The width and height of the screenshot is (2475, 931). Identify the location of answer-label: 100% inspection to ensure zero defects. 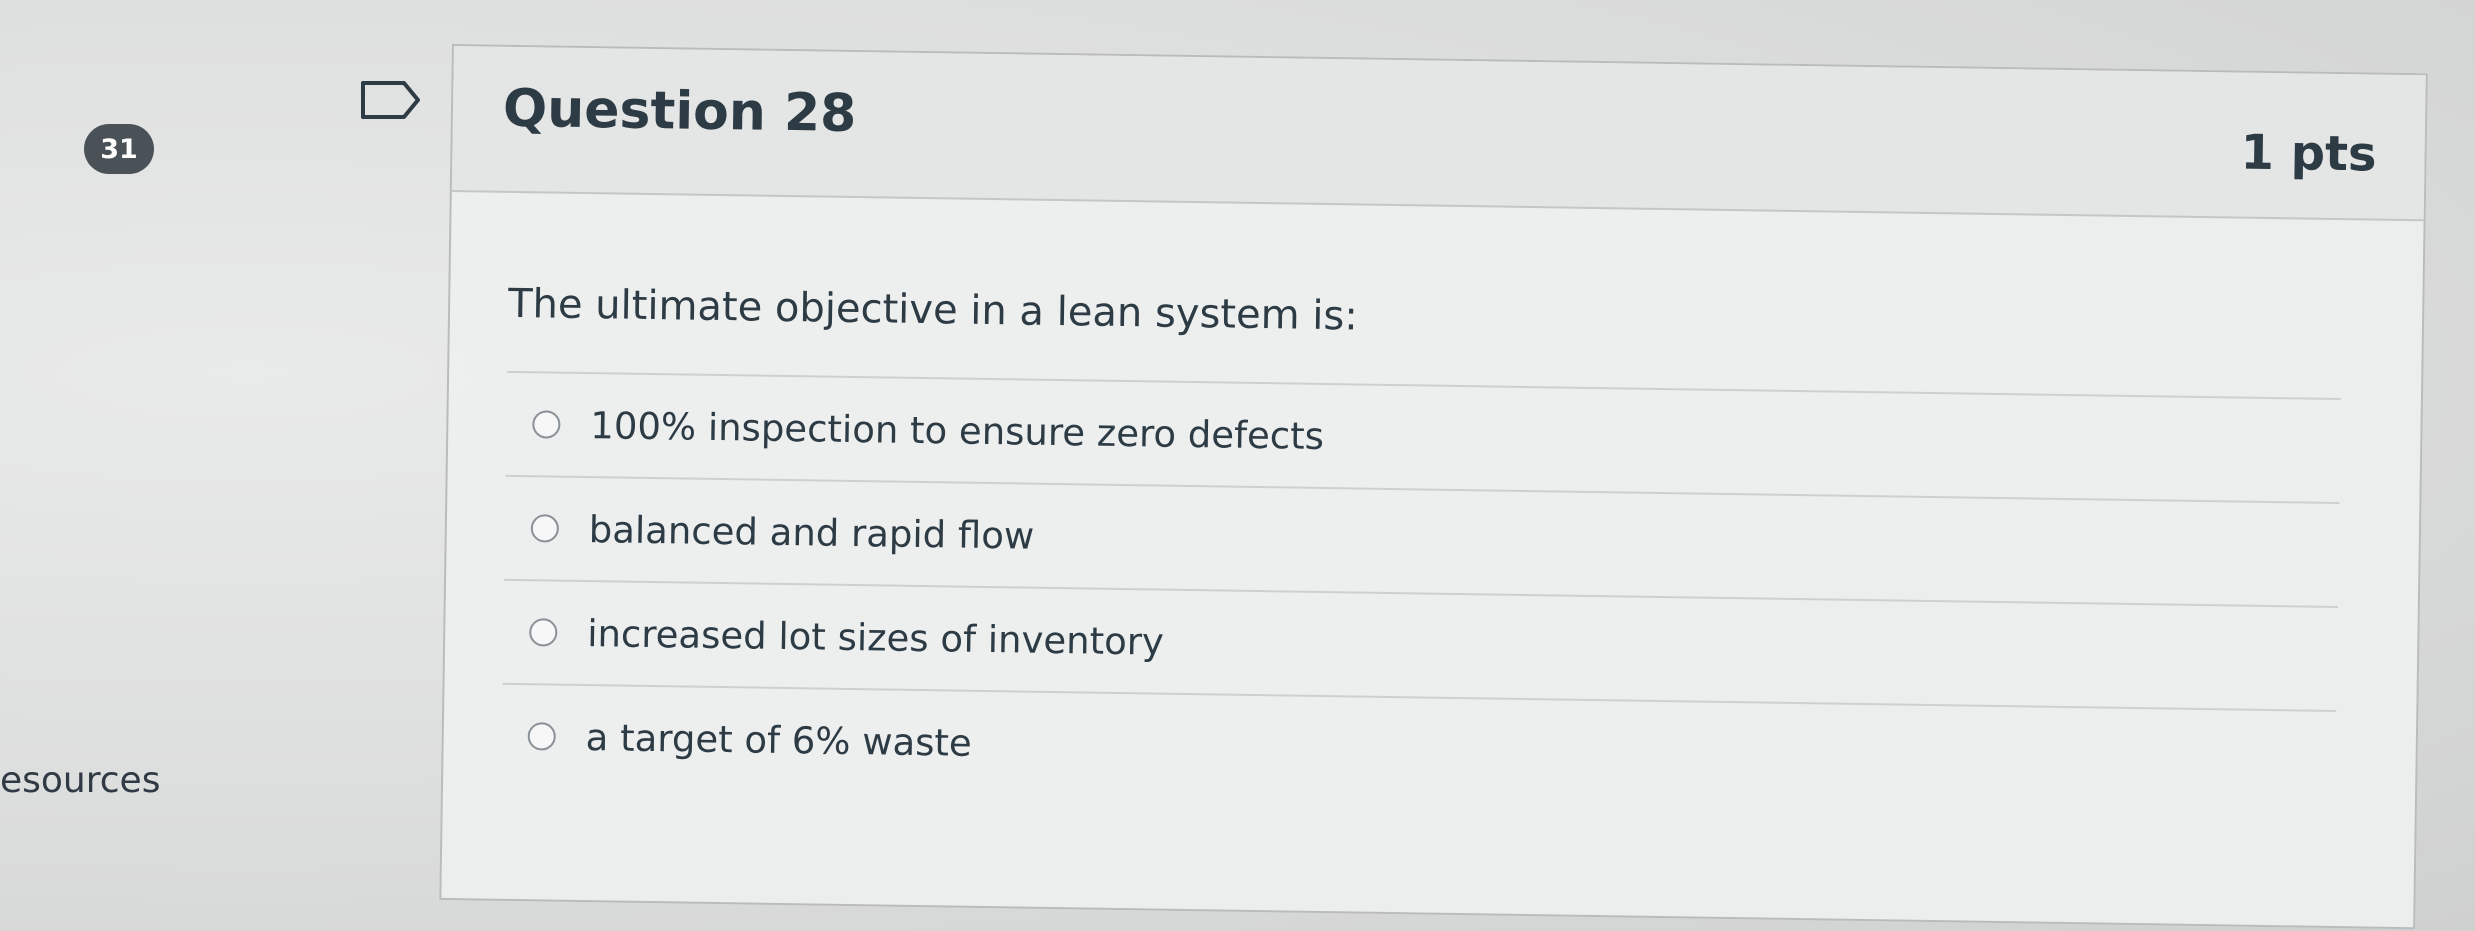
(957, 431).